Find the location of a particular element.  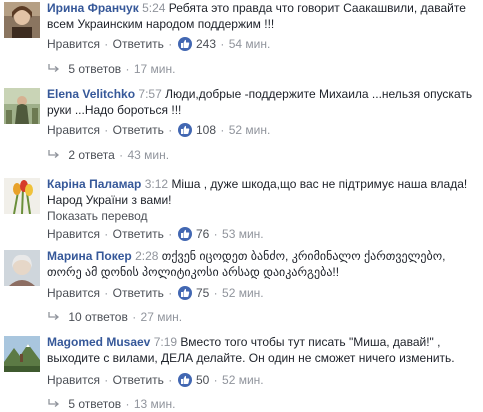

view-replies-link: 10 ответов · 27 мин. is located at coordinates (114, 317).